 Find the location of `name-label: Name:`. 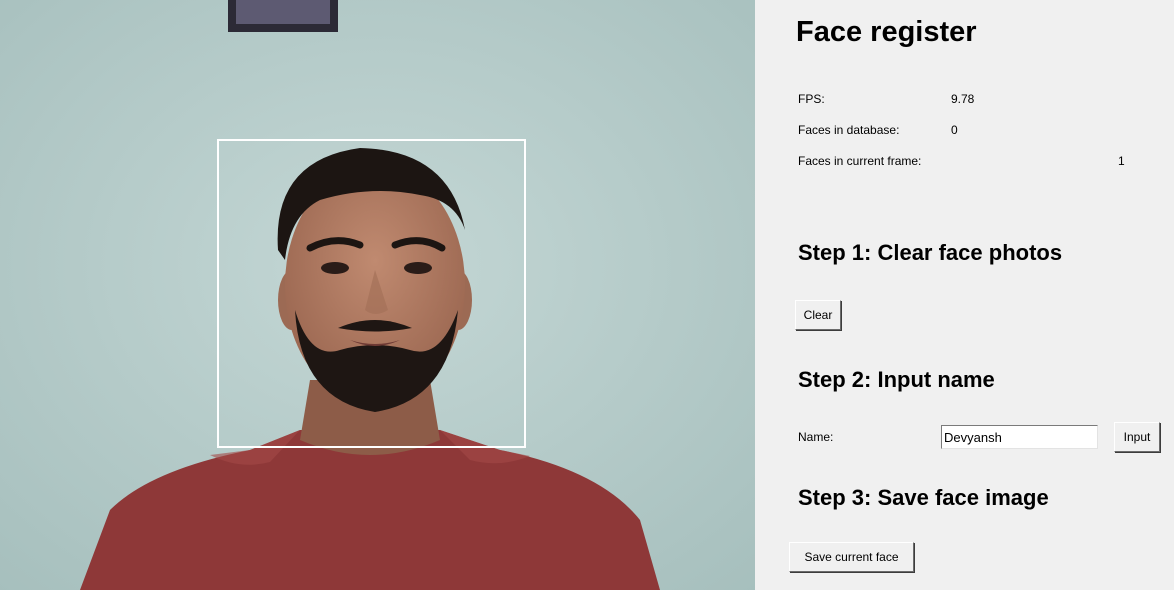

name-label: Name: is located at coordinates (816, 437).